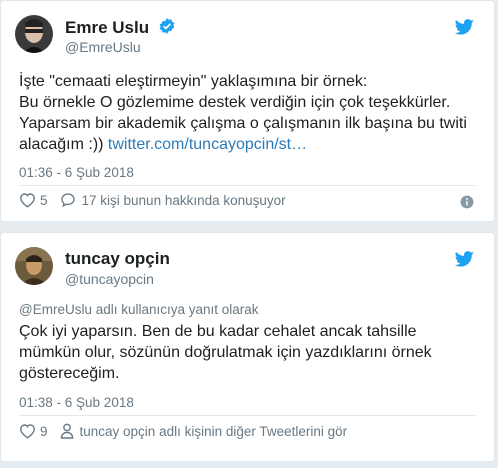 Image resolution: width=498 pixels, height=468 pixels. Describe the element at coordinates (44, 200) in the screenshot. I see `like-count: 5` at that location.